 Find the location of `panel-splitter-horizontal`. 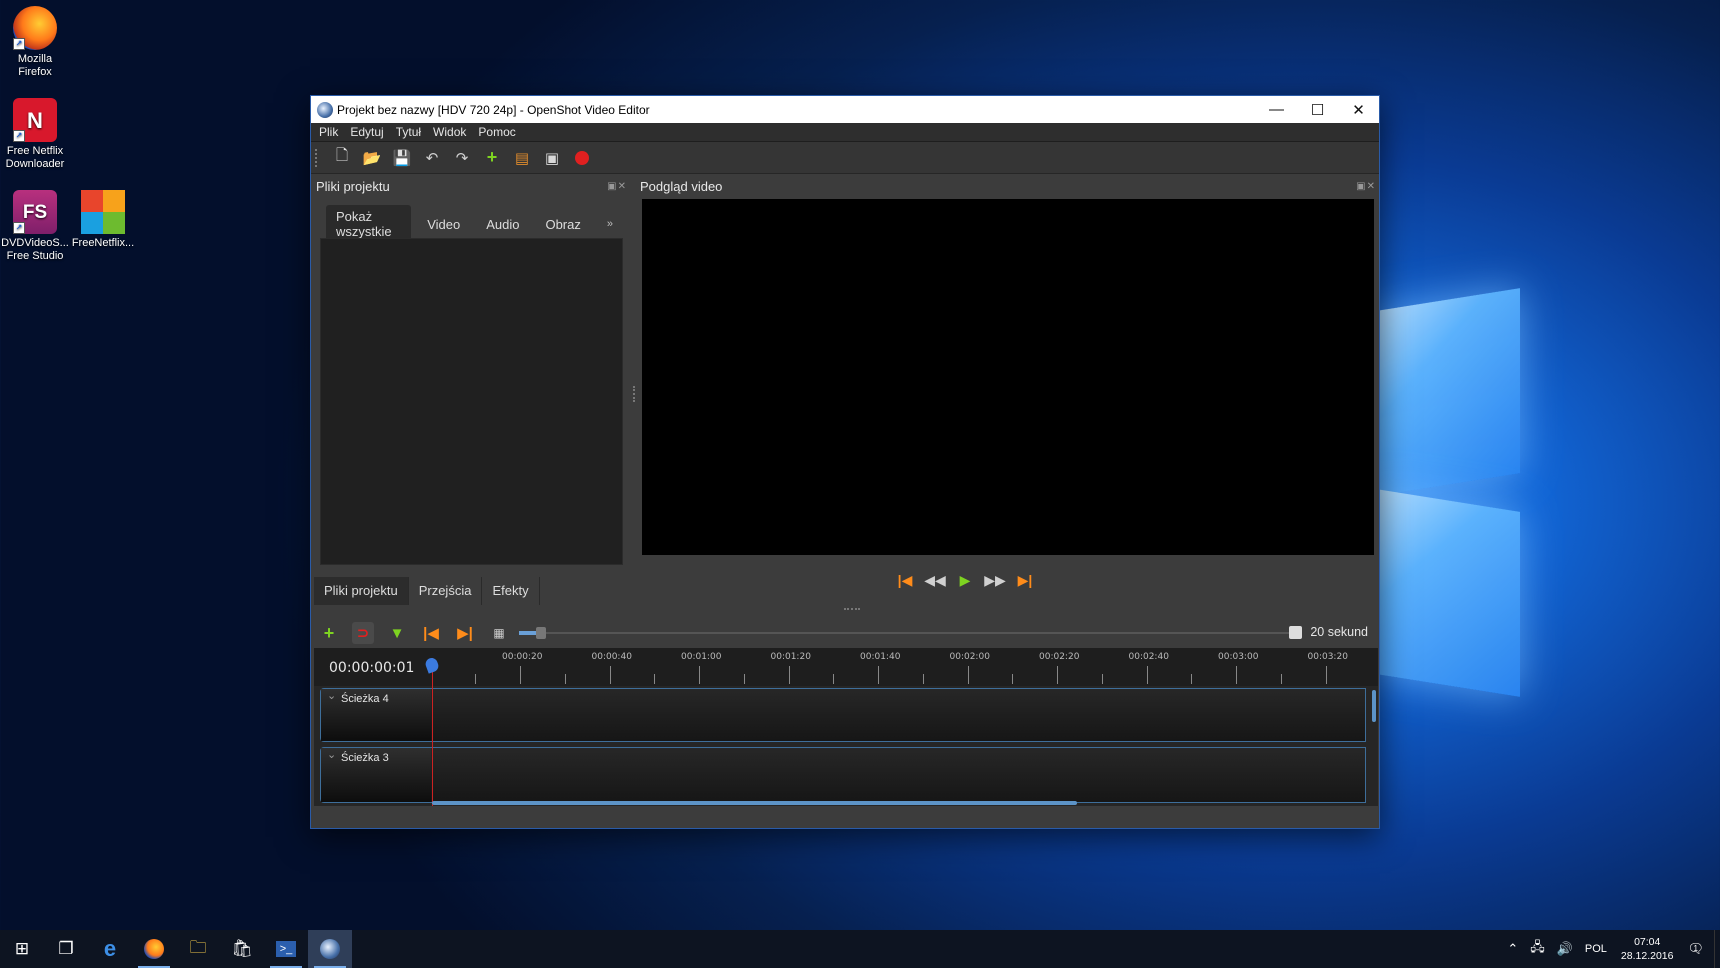

panel-splitter-horizontal is located at coordinates (852, 609).